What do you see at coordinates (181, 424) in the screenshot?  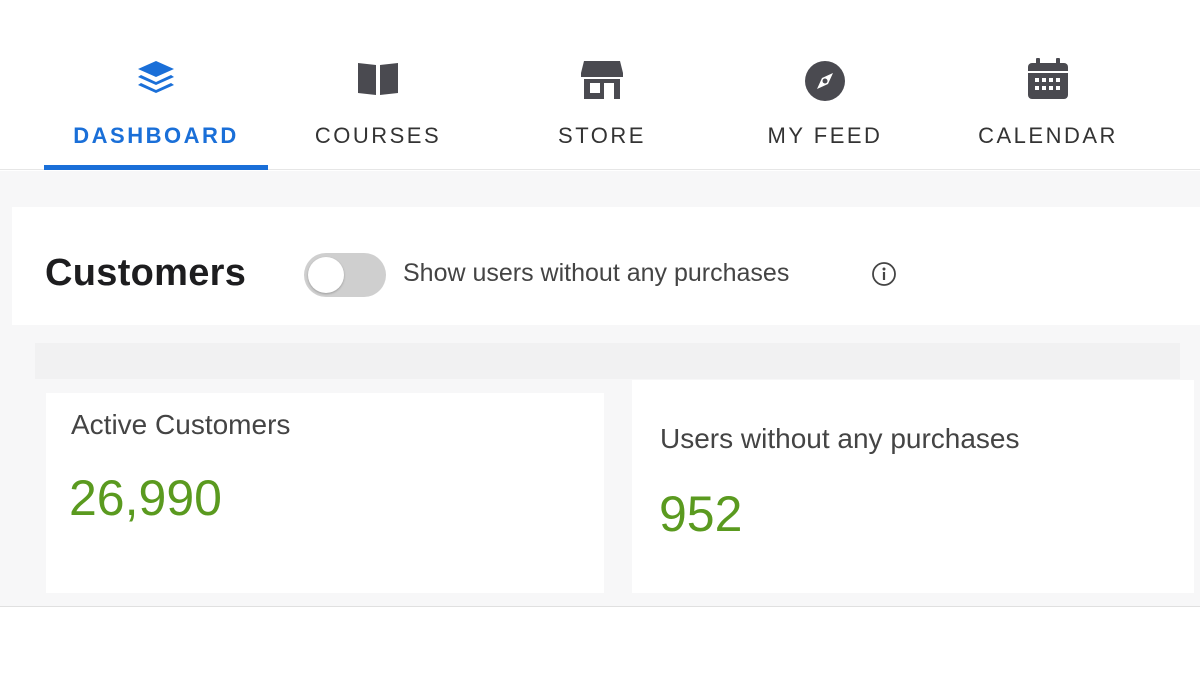 I see `stat-label: Active Customers` at bounding box center [181, 424].